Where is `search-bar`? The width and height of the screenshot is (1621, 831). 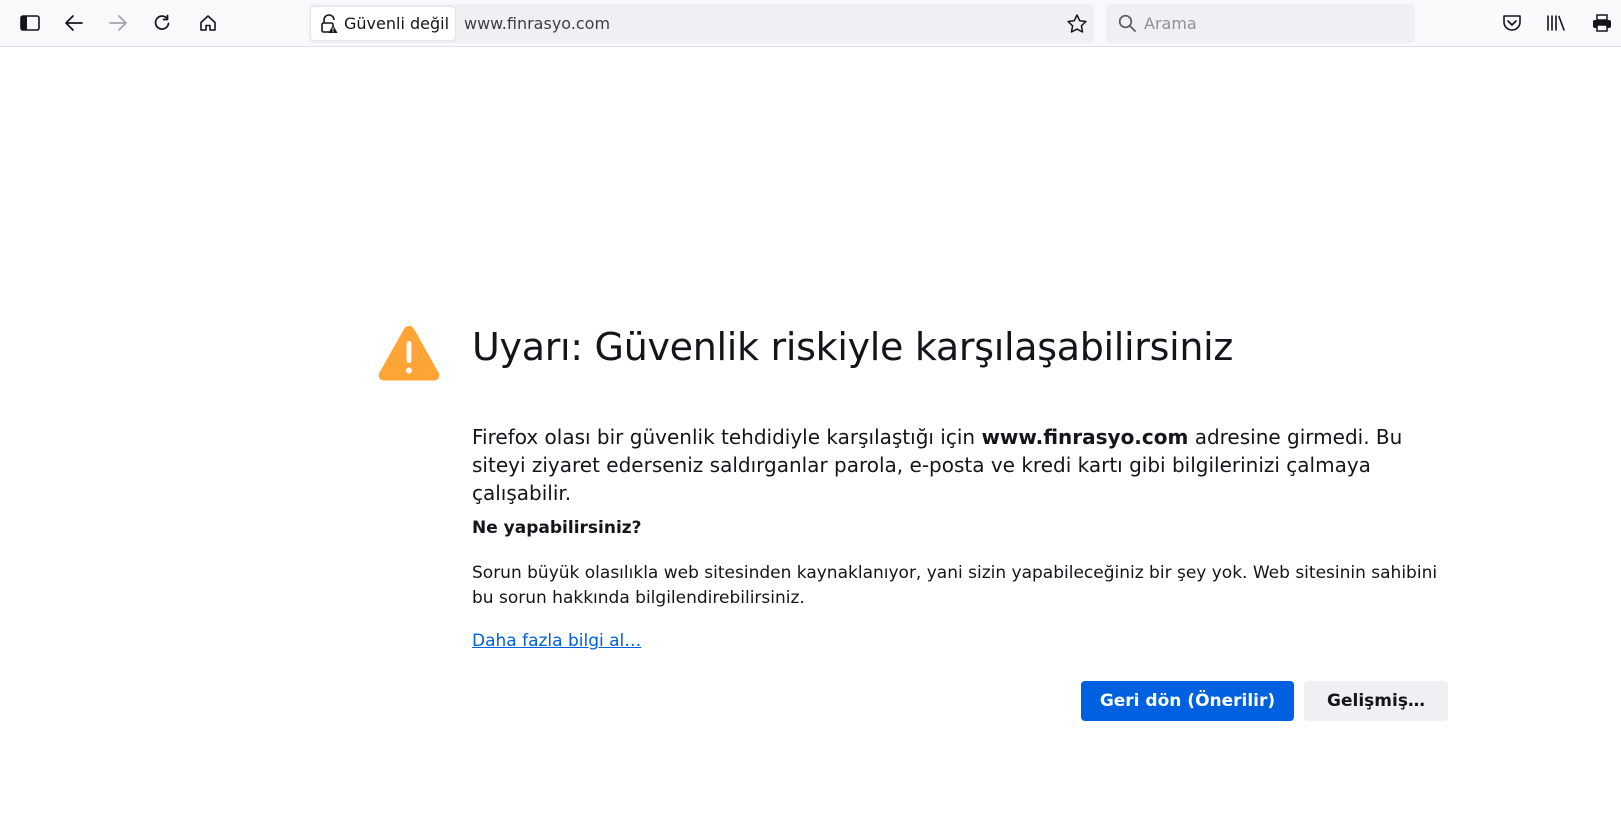 search-bar is located at coordinates (1260, 23).